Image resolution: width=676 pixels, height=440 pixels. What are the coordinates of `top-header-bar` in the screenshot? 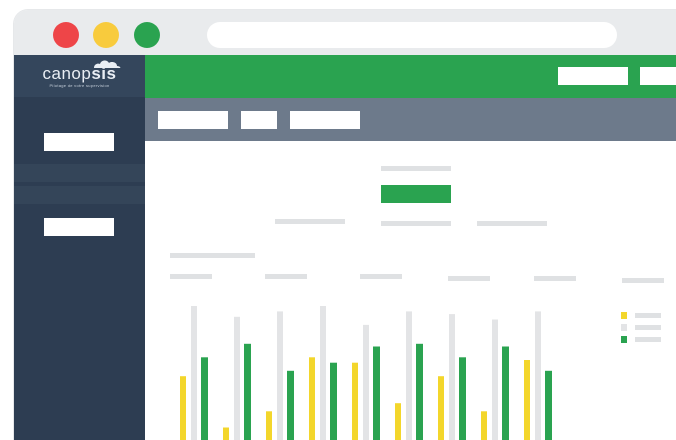 It's located at (410, 76).